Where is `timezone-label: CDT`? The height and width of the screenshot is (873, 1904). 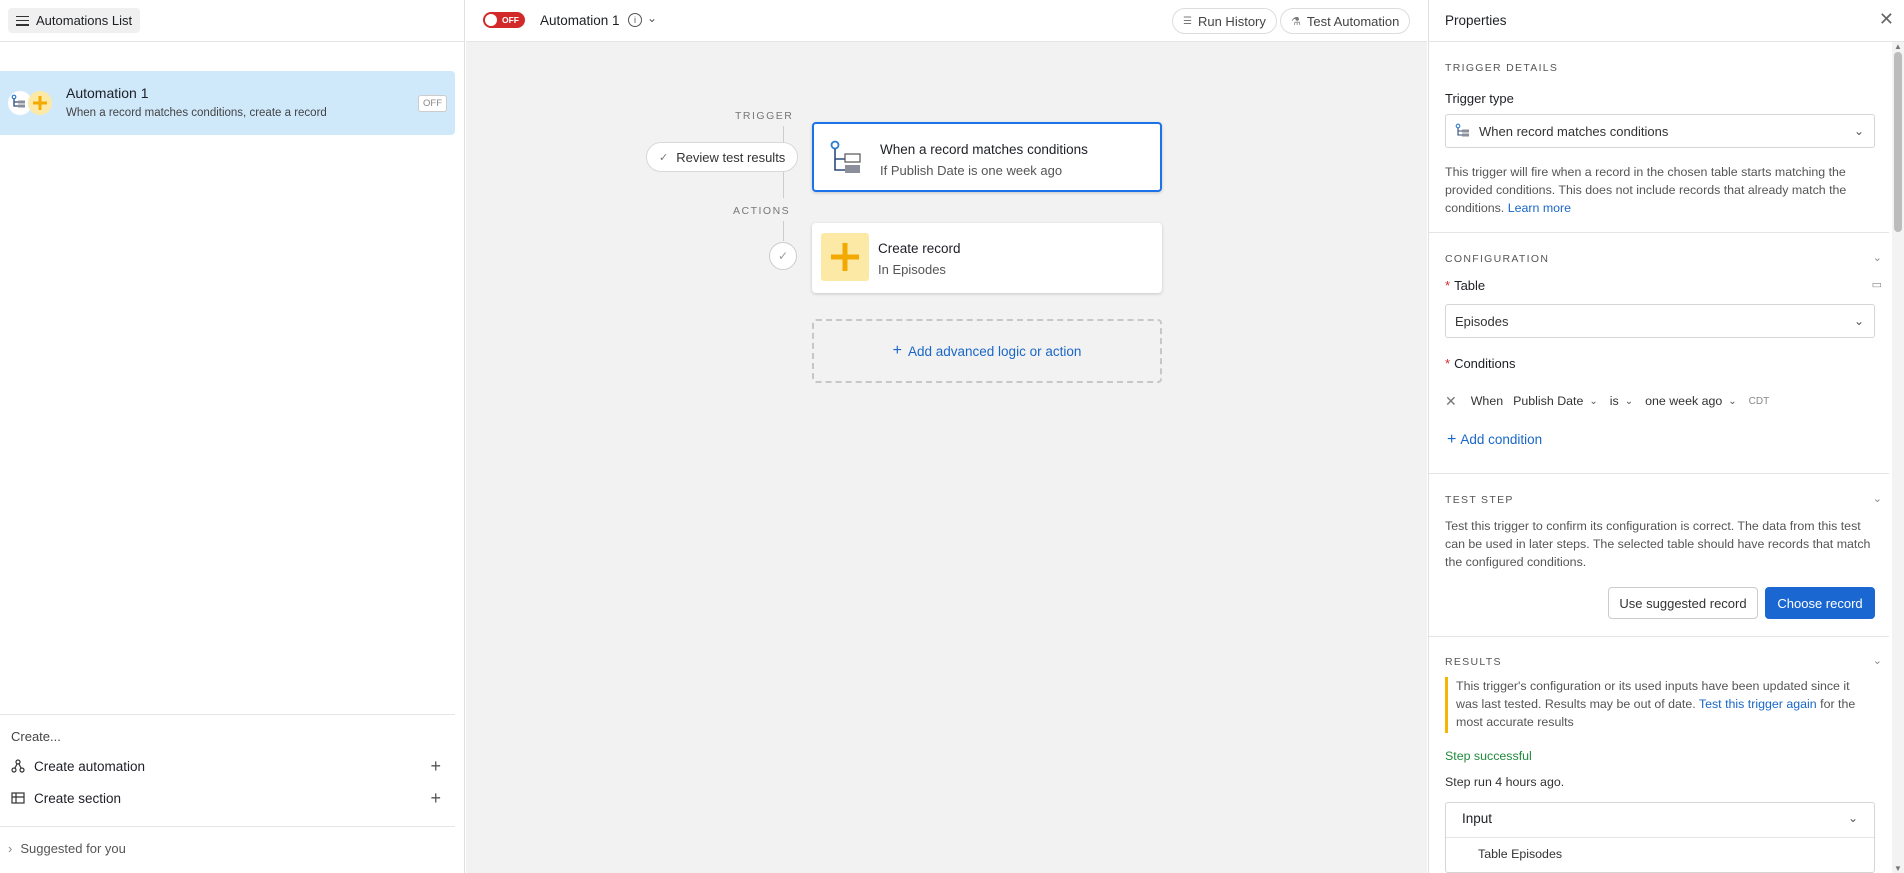 timezone-label: CDT is located at coordinates (1759, 401).